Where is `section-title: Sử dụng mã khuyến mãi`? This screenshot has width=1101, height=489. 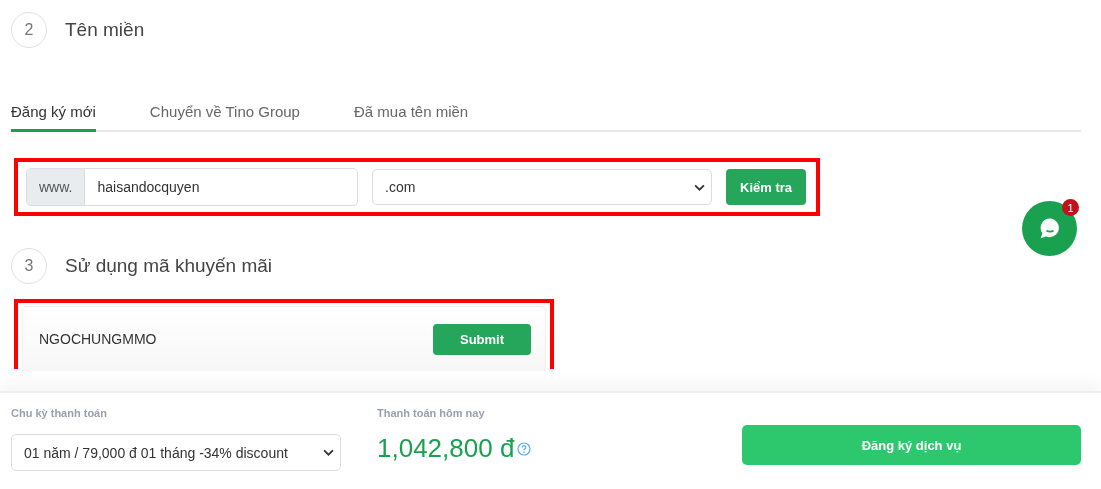
section-title: Sử dụng mã khuyến mãi is located at coordinates (169, 266).